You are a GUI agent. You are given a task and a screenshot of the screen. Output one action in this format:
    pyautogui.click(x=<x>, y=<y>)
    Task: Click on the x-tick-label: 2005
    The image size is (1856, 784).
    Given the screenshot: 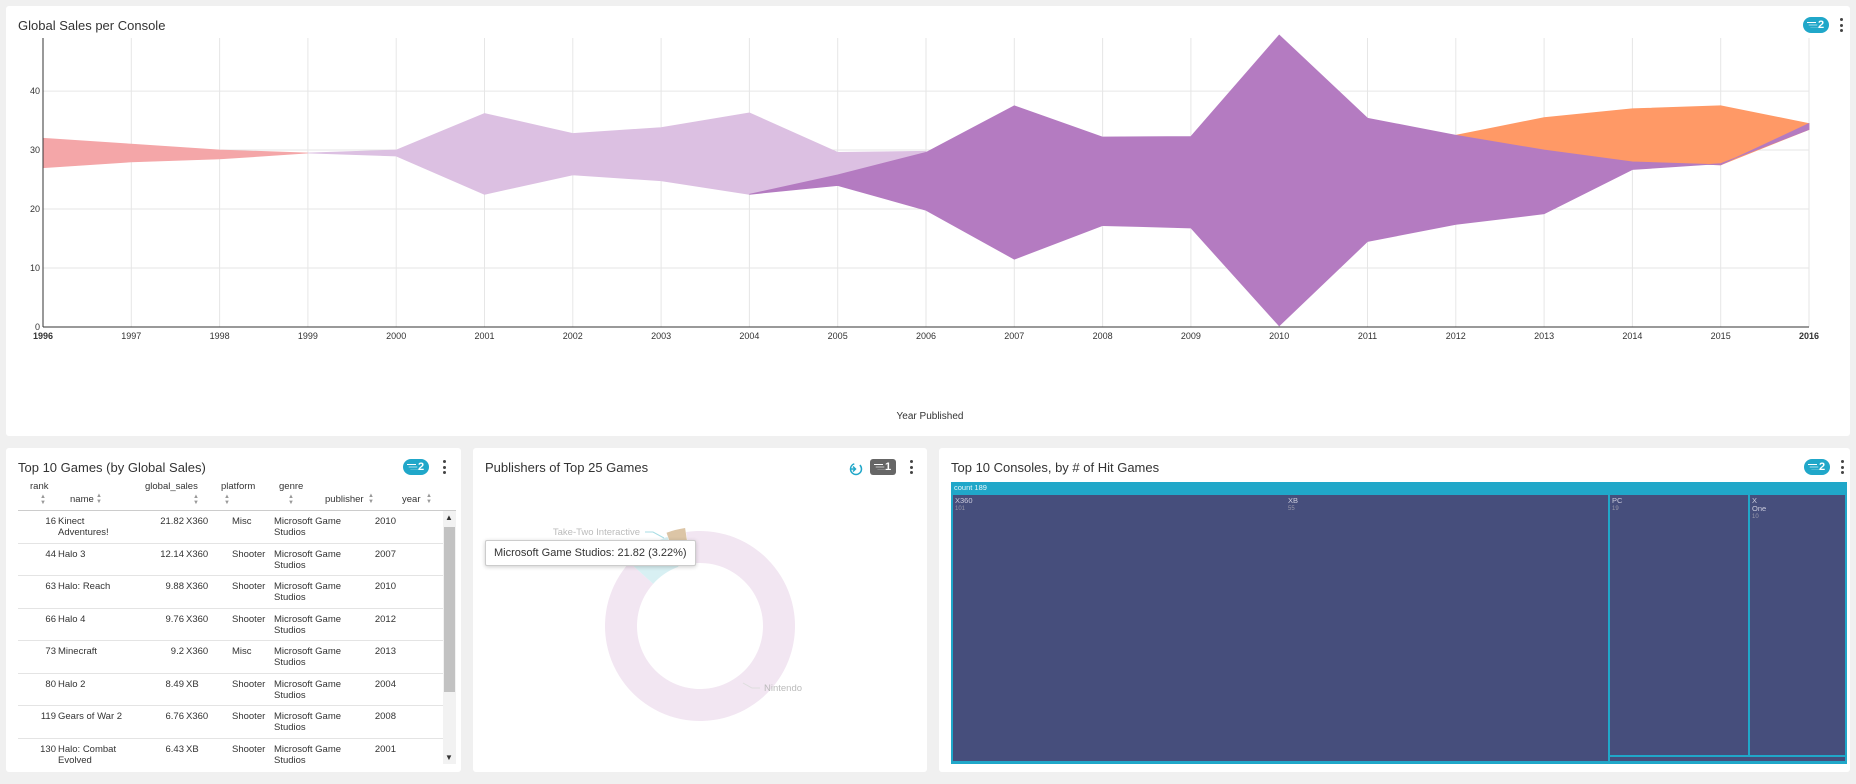 What is the action you would take?
    pyautogui.click(x=838, y=336)
    